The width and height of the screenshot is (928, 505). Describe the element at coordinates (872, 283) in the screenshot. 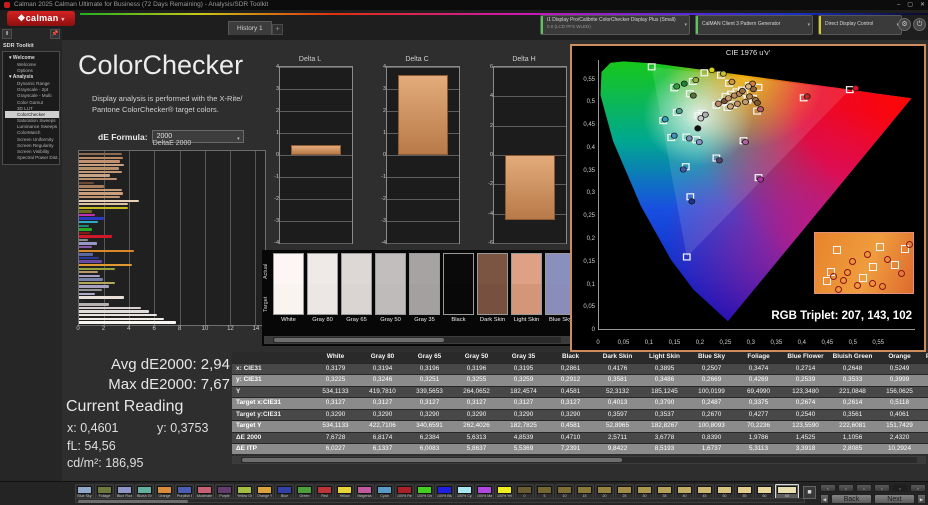

I see `inset-measured-dot` at that location.